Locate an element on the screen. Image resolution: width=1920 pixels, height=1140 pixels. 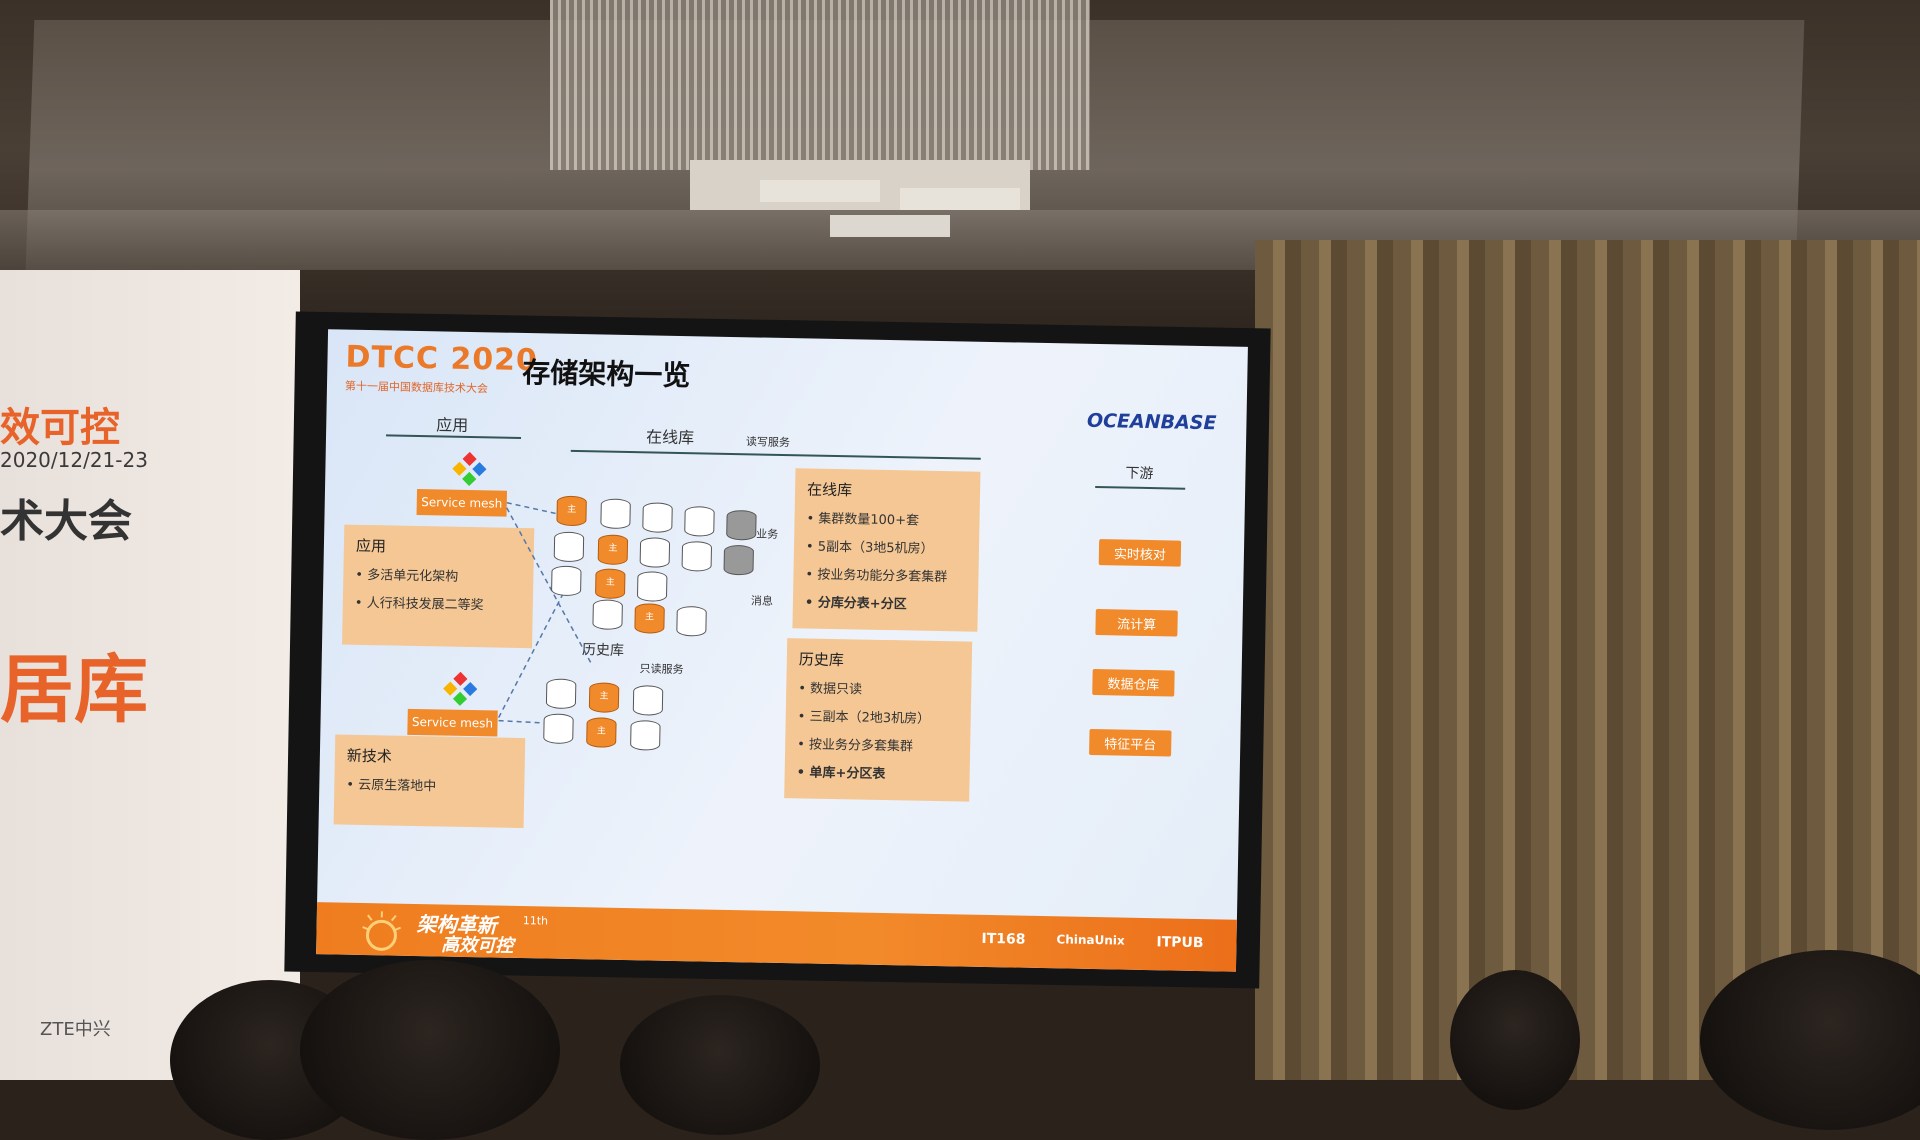
history-db-item: 单库+分区表 is located at coordinates (877, 774).